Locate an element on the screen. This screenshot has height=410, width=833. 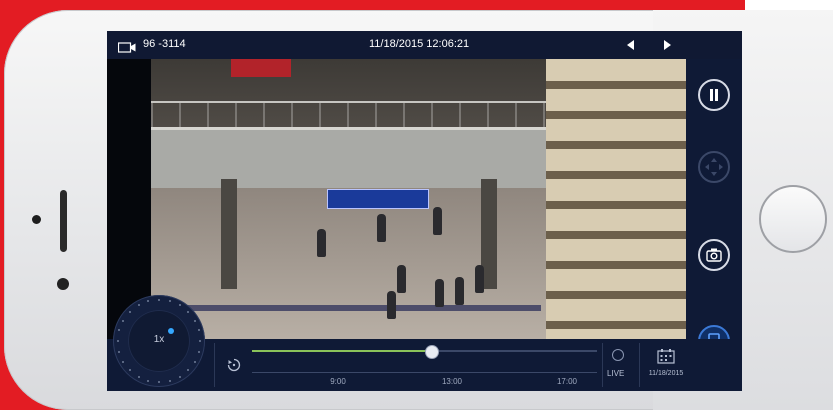
calendar-button is located at coordinates (666, 358).